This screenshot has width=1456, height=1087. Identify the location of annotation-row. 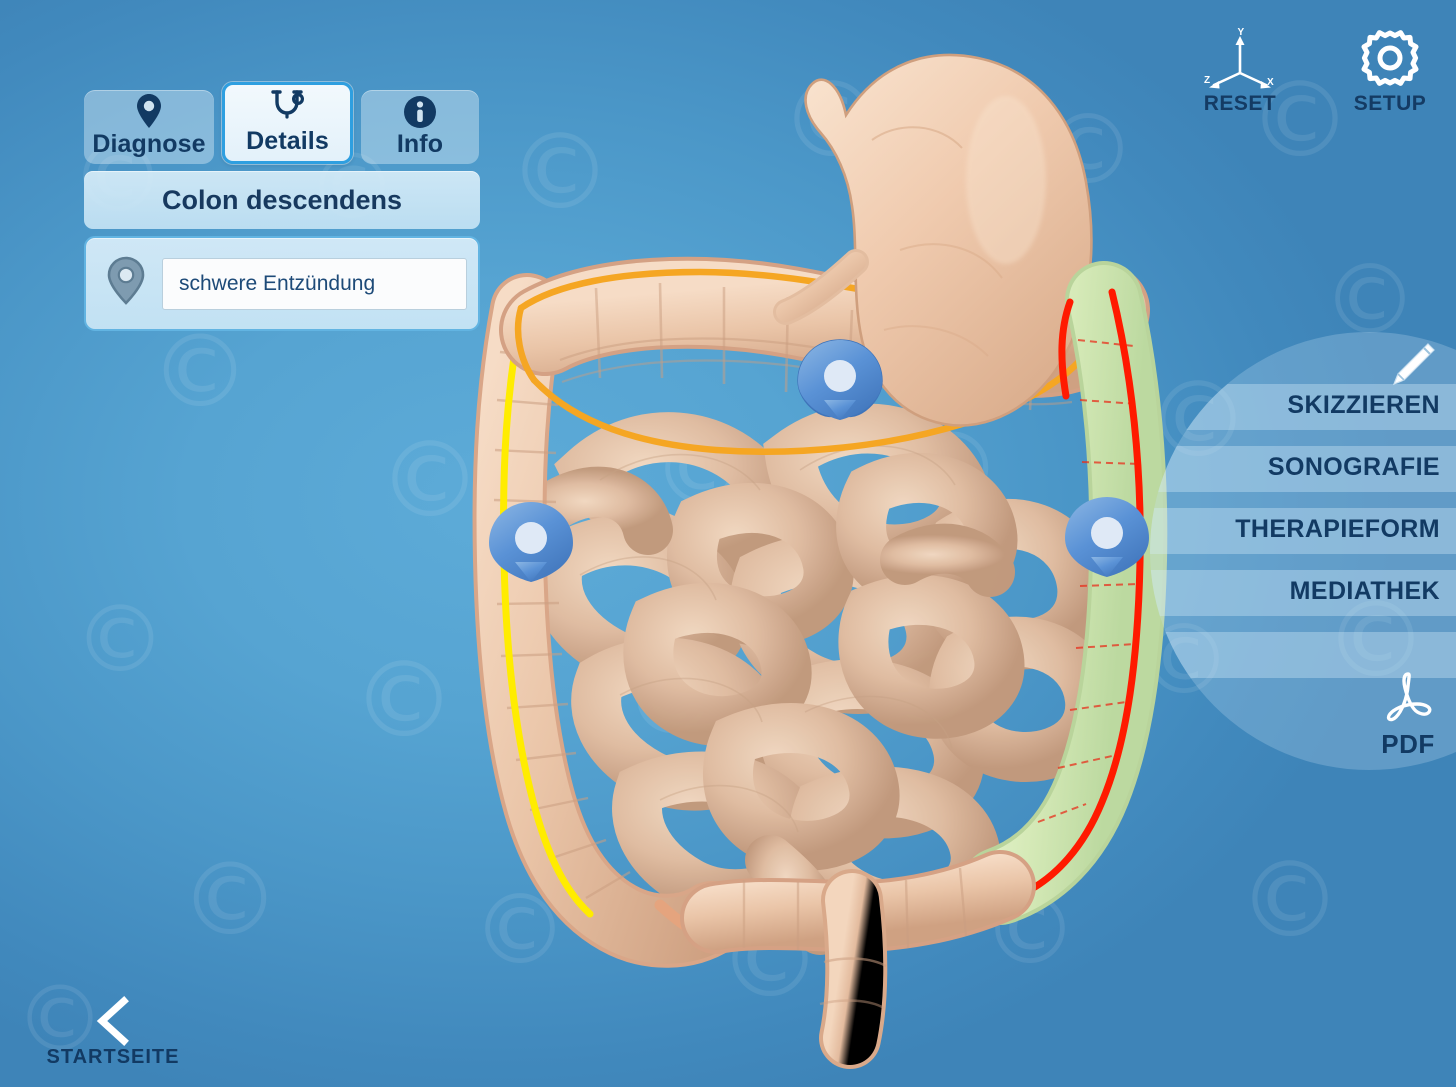
(282, 283).